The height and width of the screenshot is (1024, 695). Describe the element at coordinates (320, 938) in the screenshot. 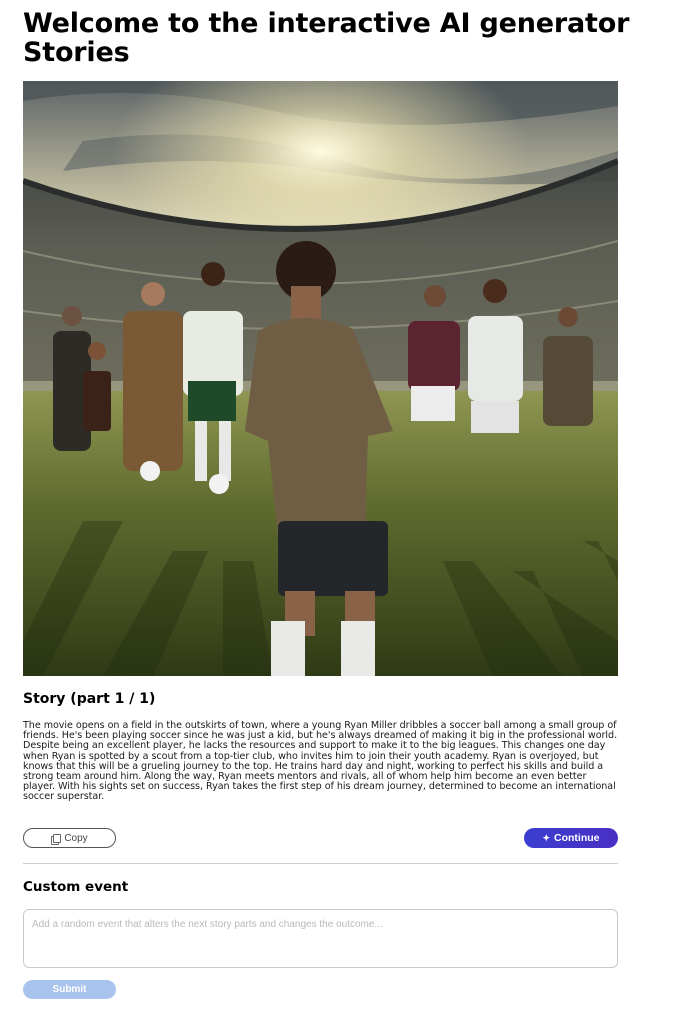

I see `custom-event-input` at that location.